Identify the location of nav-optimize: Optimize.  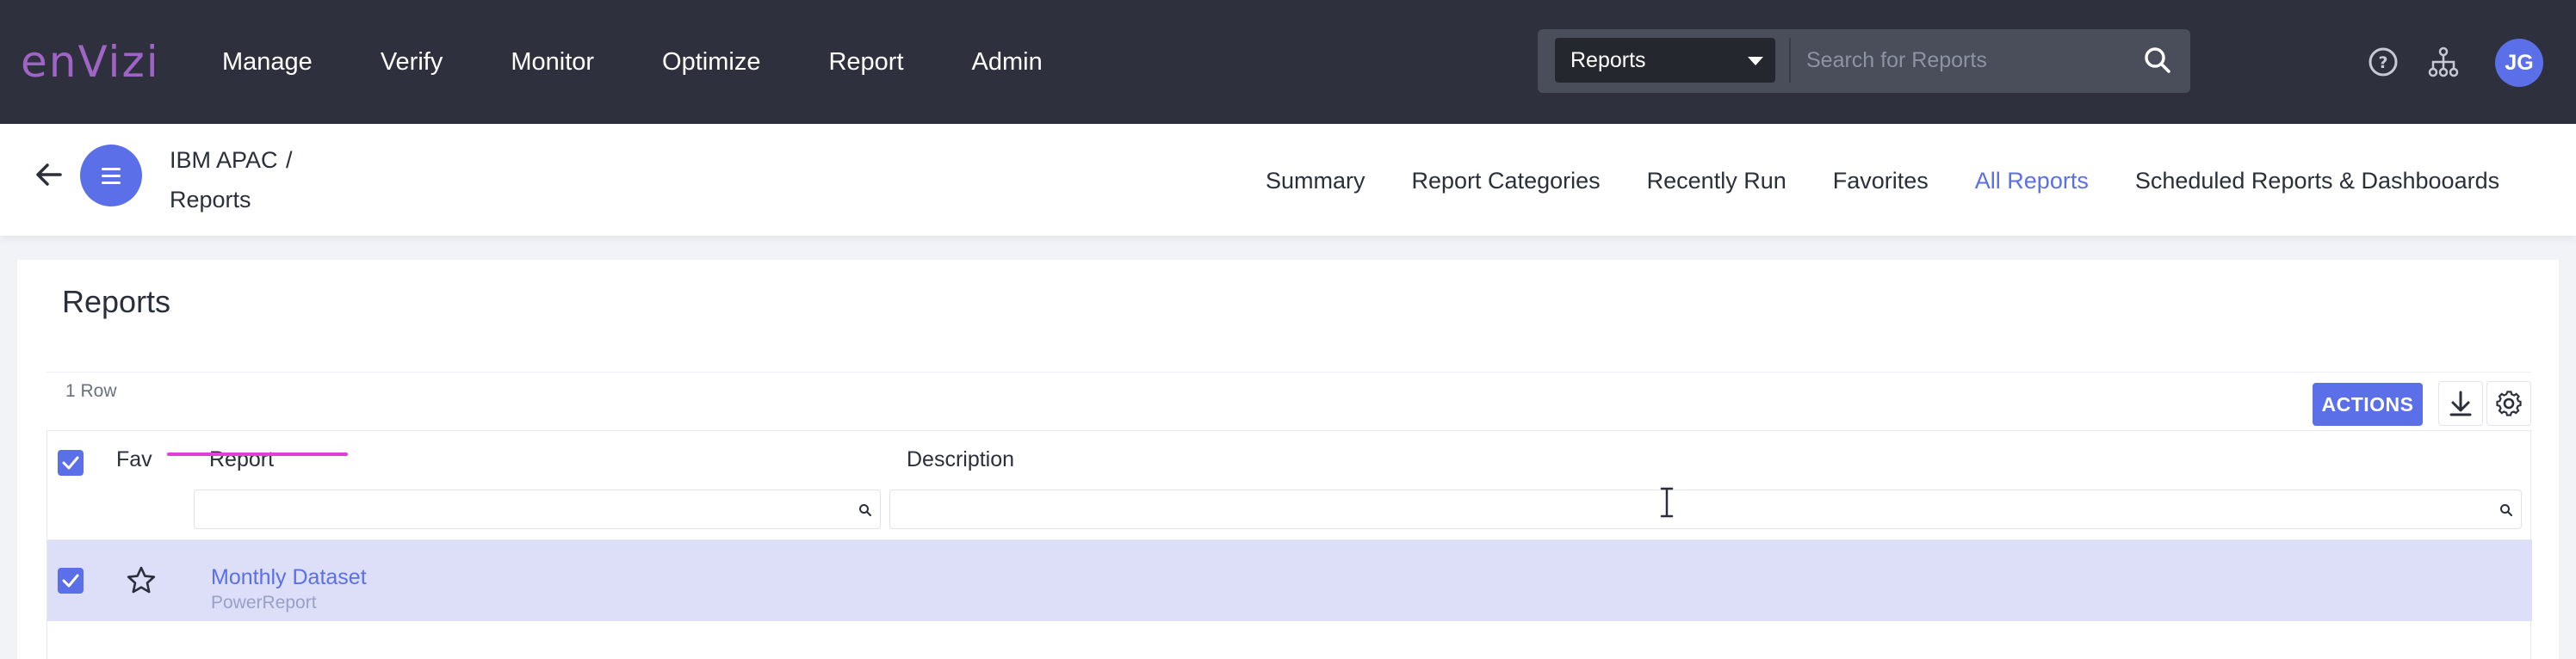
(711, 62).